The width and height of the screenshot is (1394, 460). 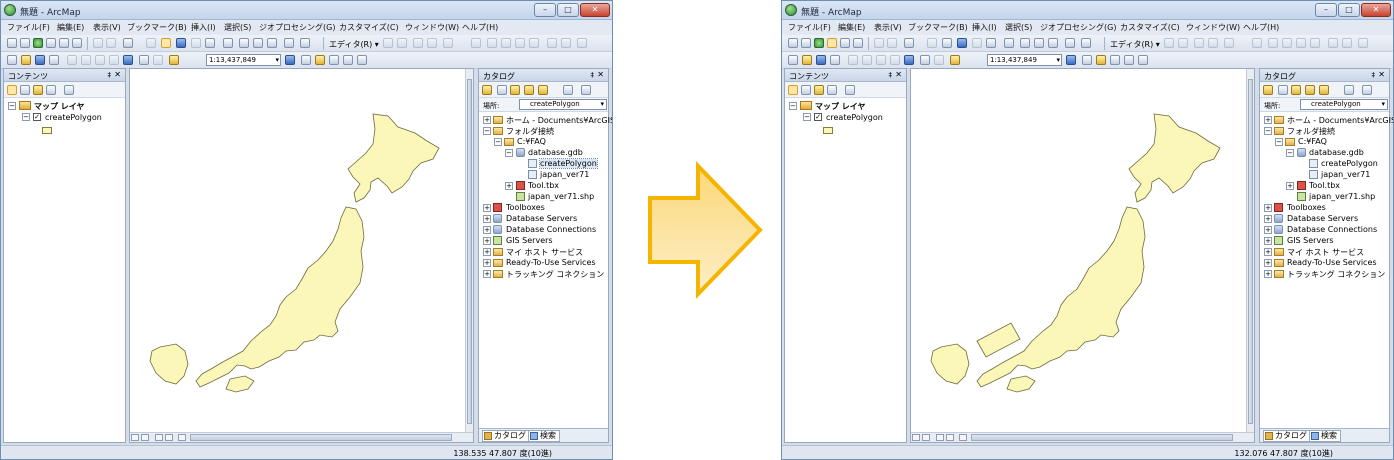 I want to click on hyperlink-icon, so click(x=196, y=43).